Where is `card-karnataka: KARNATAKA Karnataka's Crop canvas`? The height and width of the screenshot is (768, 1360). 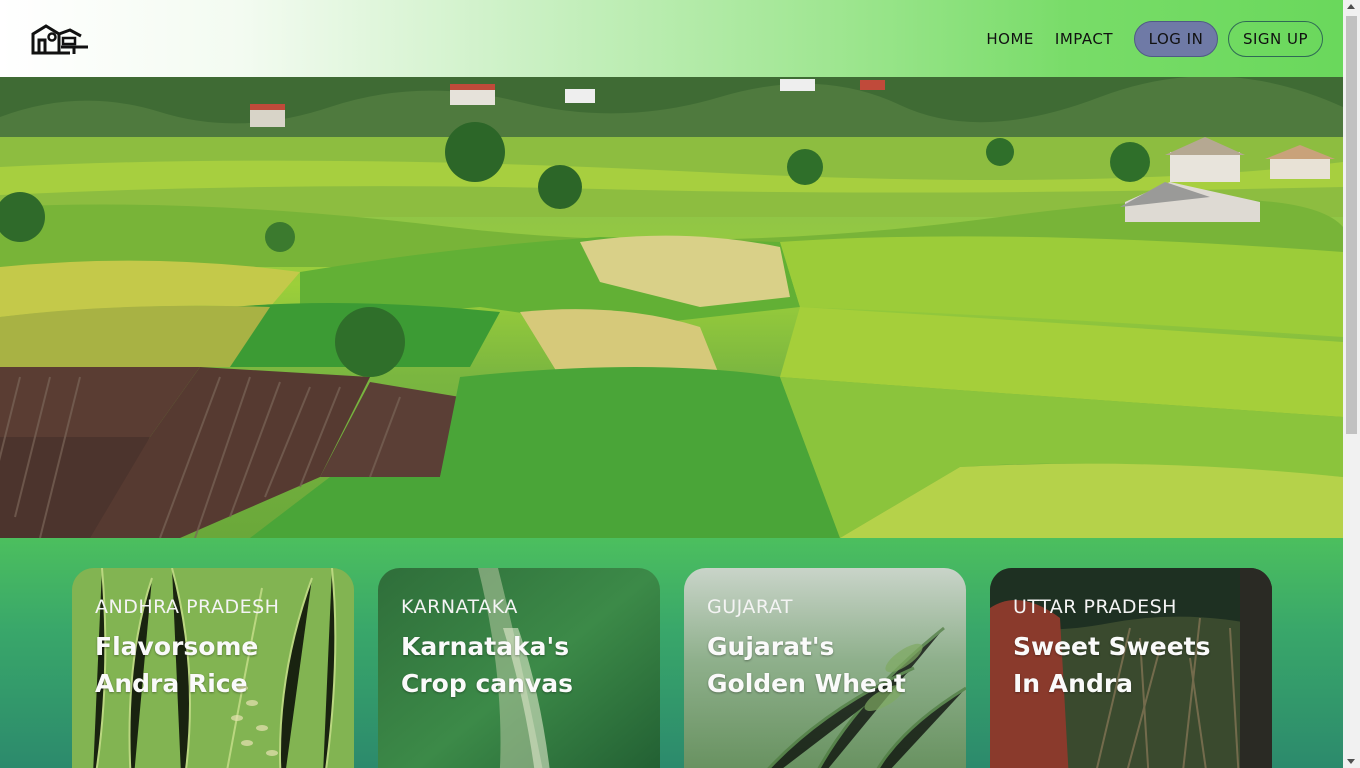
card-karnataka: KARNATAKA Karnataka's Crop canvas is located at coordinates (519, 668).